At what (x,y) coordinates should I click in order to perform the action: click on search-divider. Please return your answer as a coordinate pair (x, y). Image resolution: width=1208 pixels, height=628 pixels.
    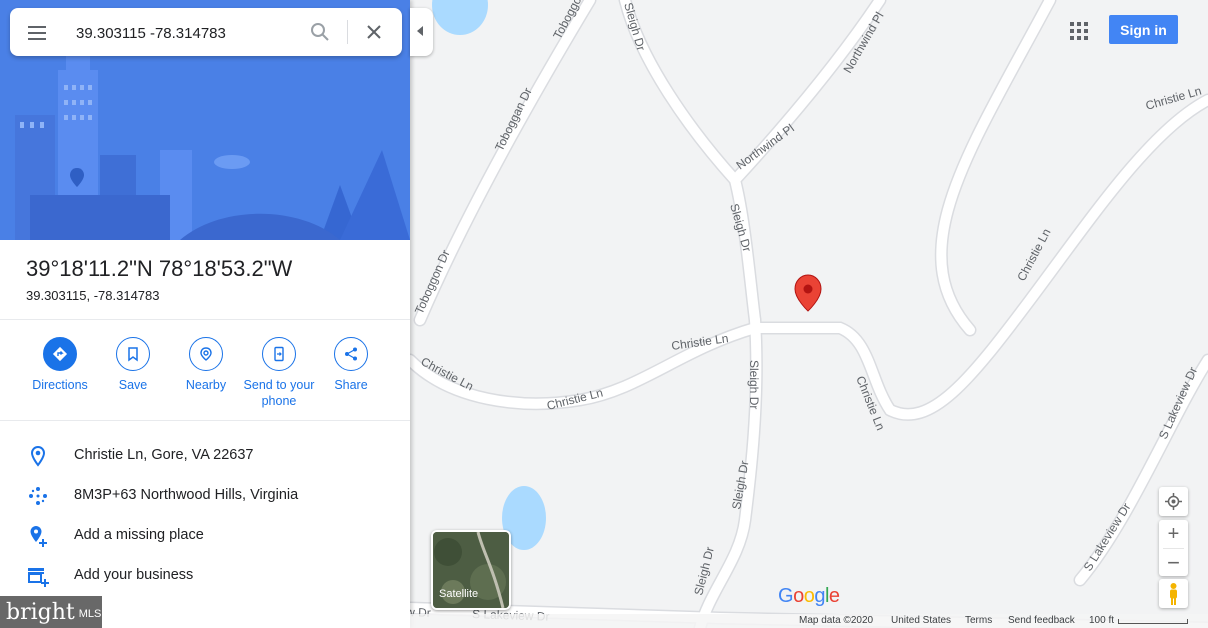
    Looking at the image, I should click on (347, 32).